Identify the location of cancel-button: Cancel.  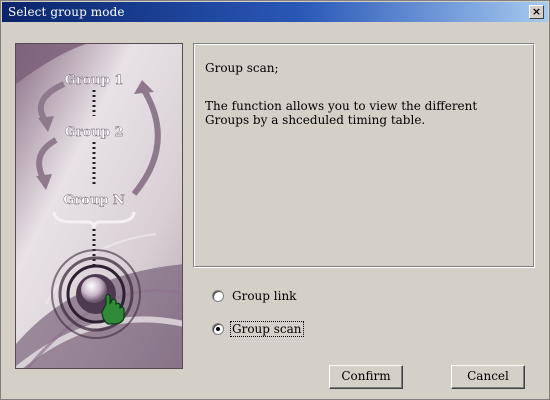
(488, 377).